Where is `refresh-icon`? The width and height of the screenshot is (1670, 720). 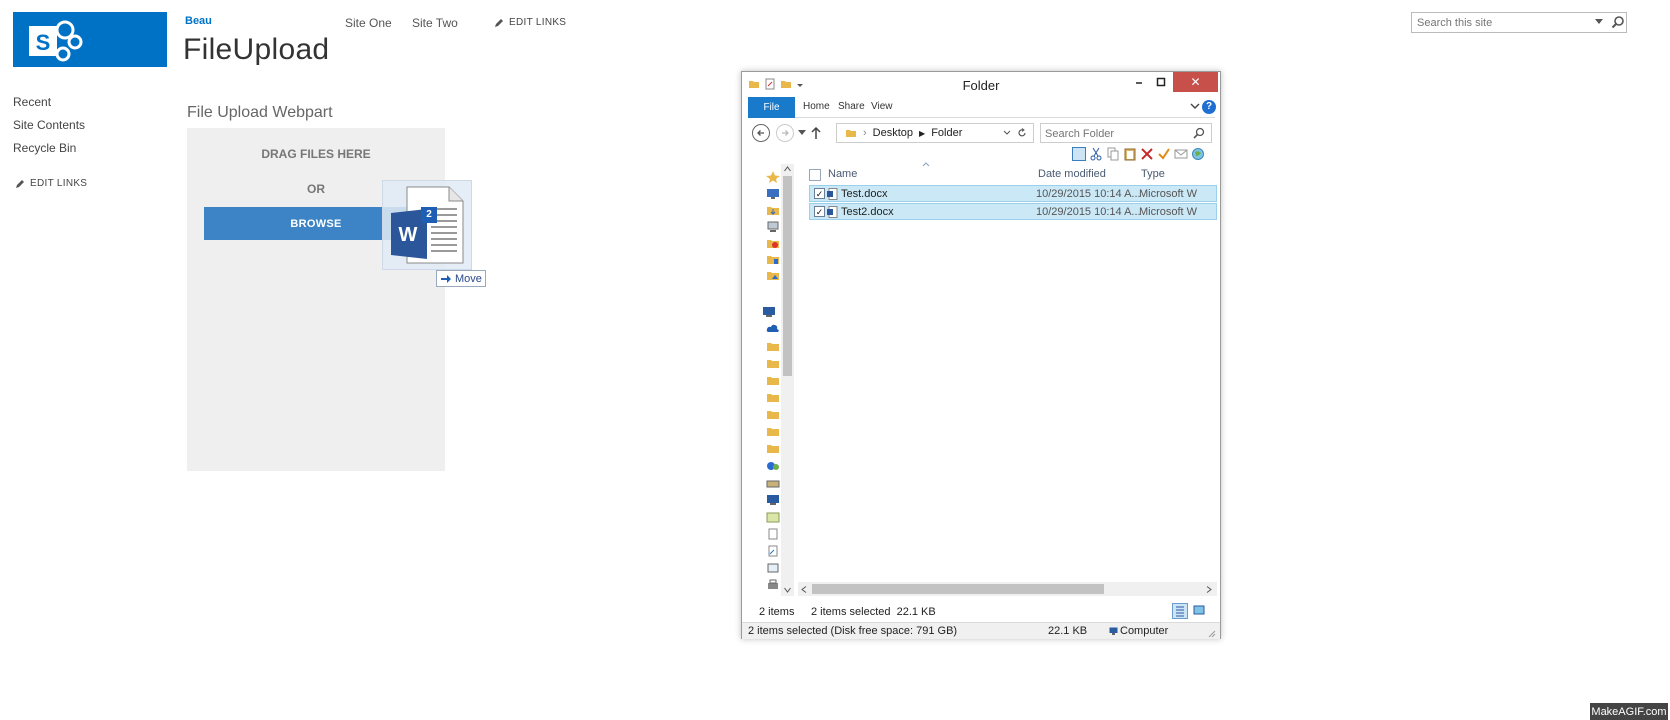
refresh-icon is located at coordinates (1022, 133).